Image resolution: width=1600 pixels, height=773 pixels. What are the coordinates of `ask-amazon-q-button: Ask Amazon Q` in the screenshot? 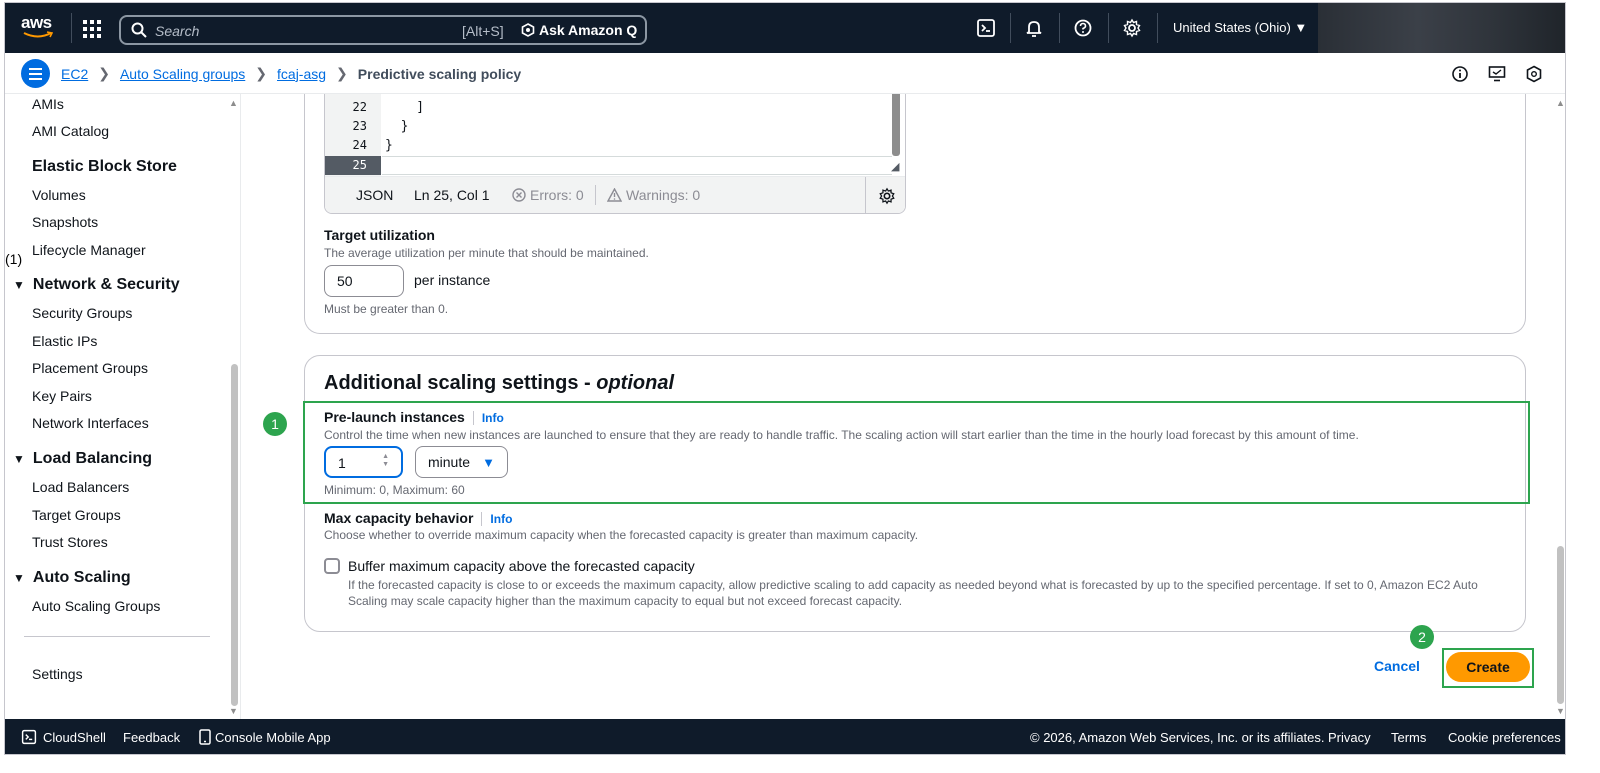 It's located at (579, 30).